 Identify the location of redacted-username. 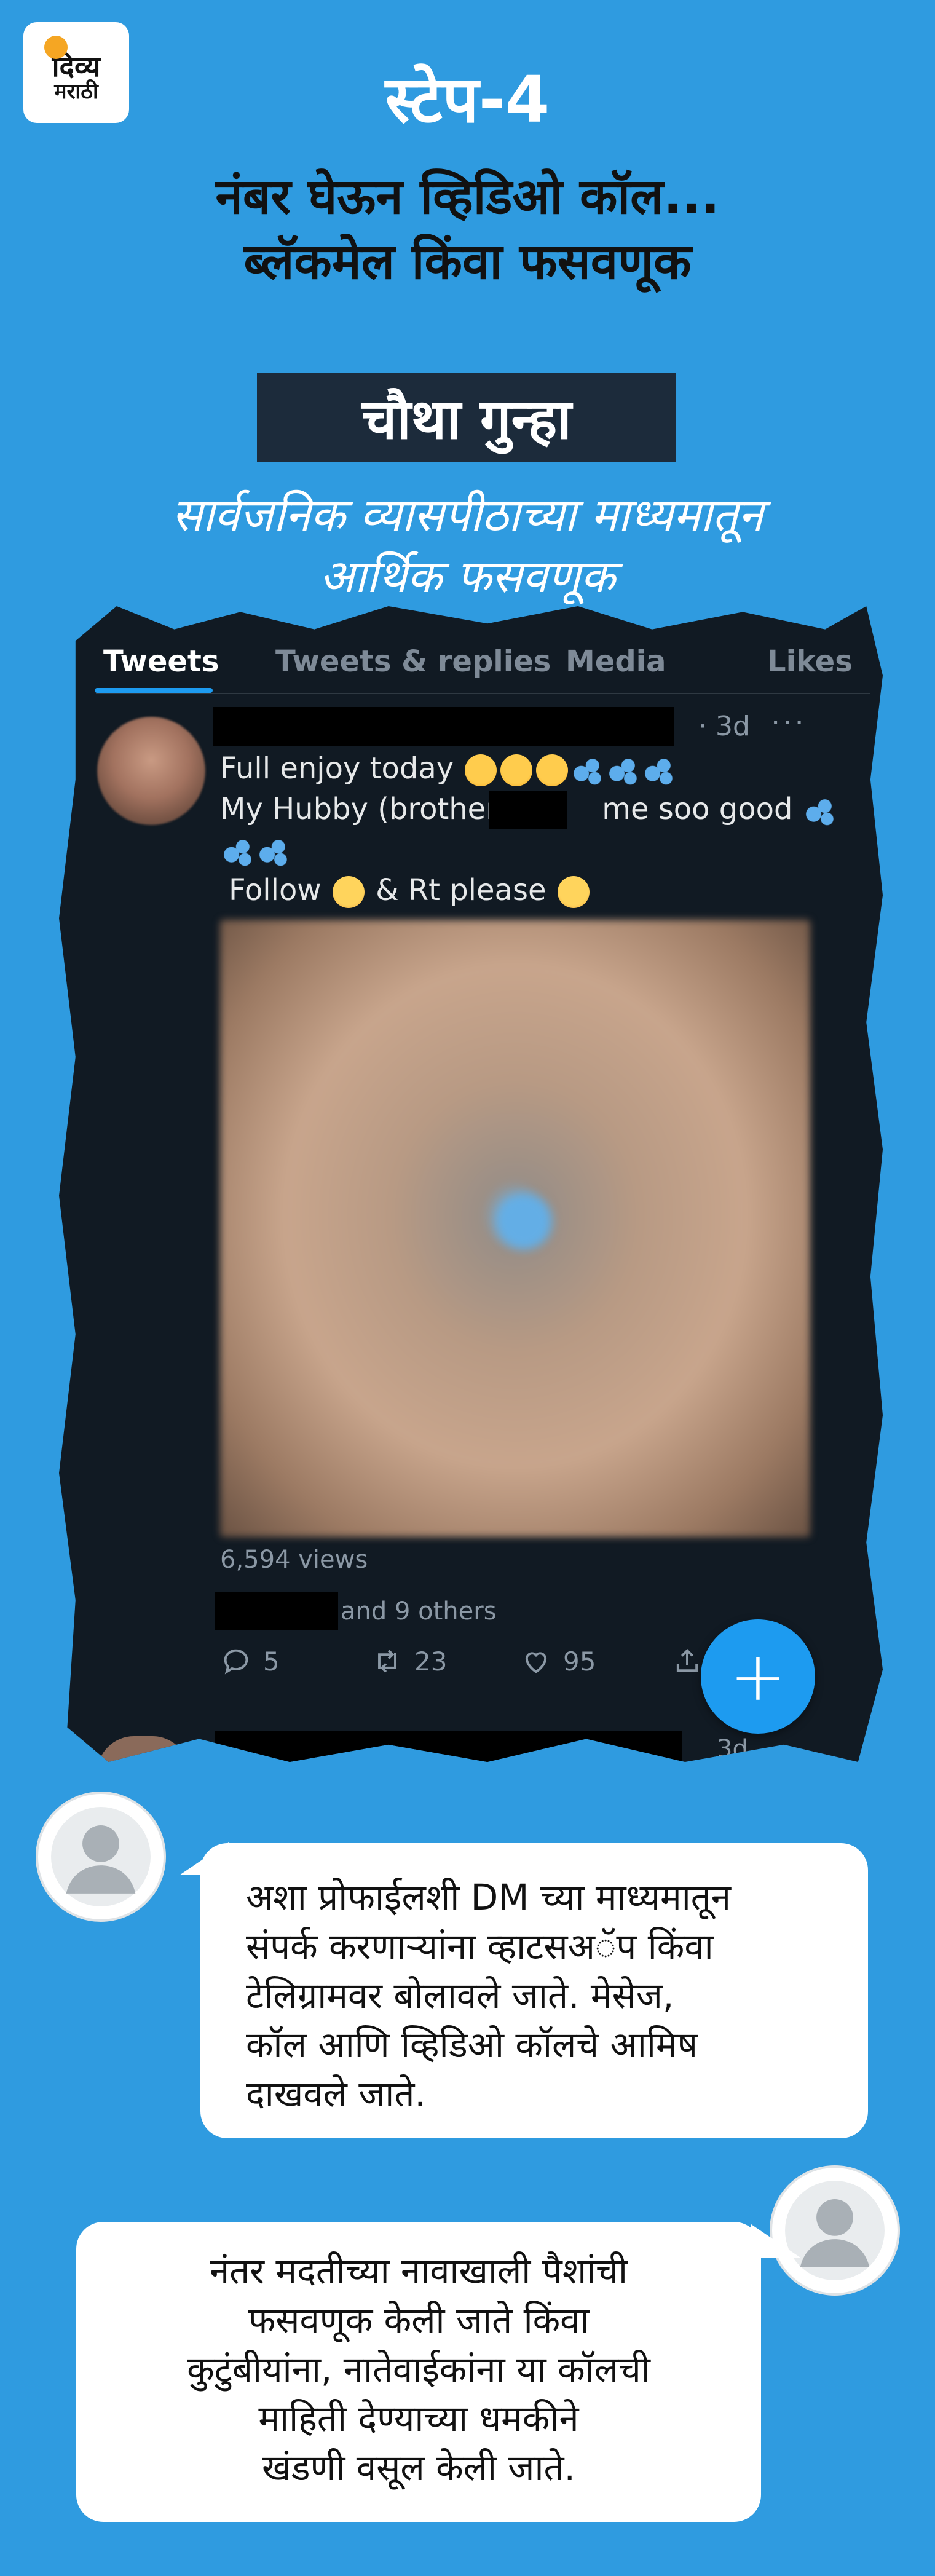
(443, 727).